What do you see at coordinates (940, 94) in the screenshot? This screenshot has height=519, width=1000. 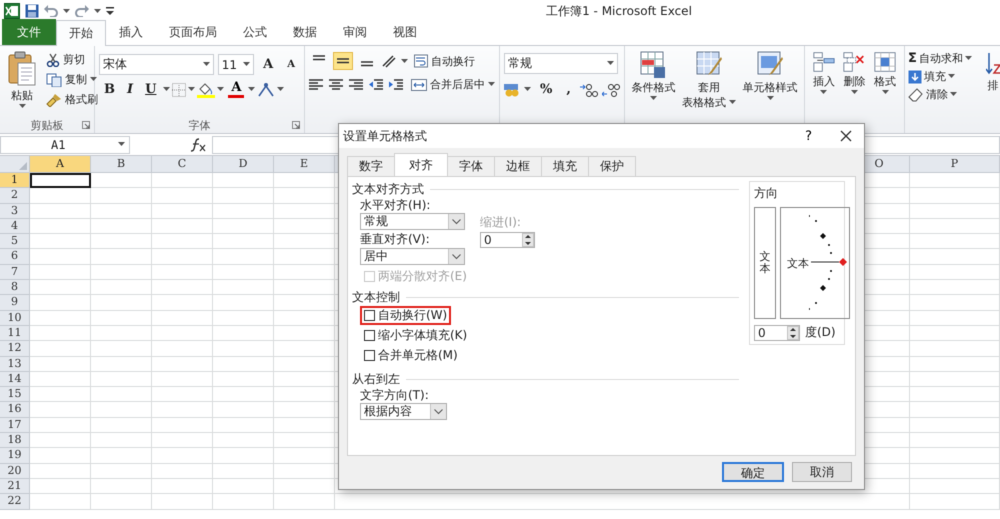 I see `clear-button: 清除` at bounding box center [940, 94].